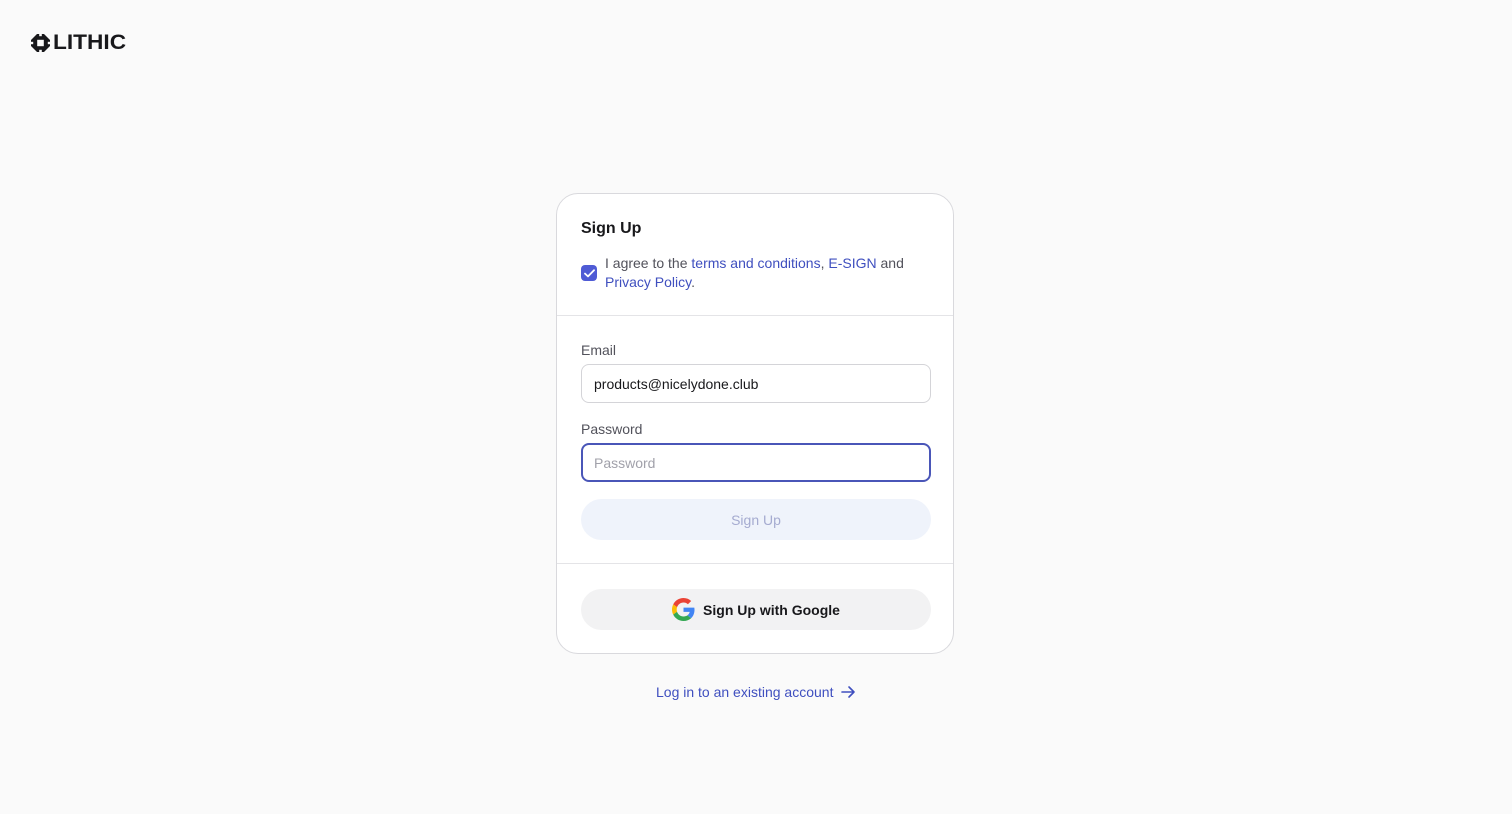  I want to click on brand-name: LITHIC, so click(90, 42).